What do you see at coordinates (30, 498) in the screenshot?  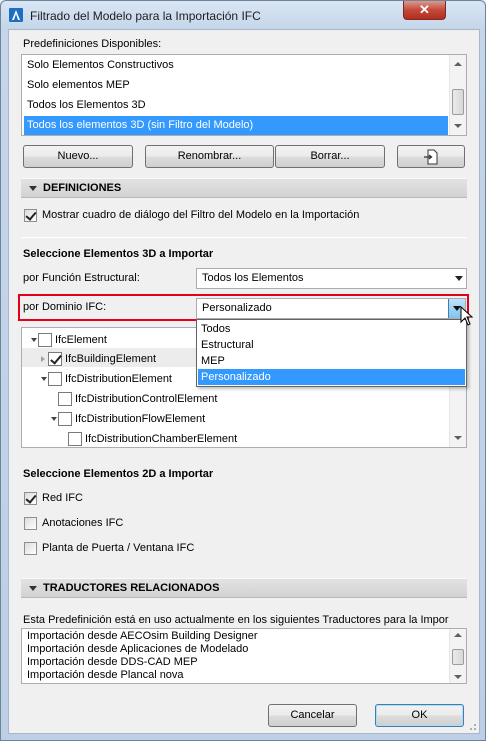 I see `ifc-grid-checkbox` at bounding box center [30, 498].